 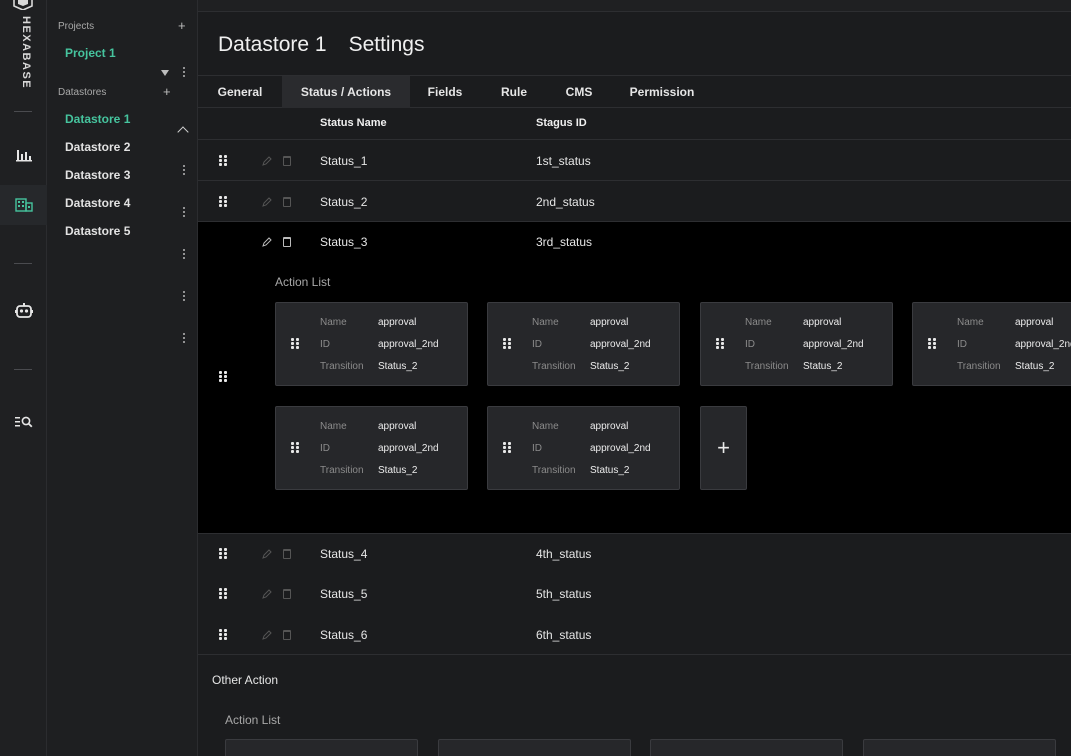 I want to click on add-project-button: +, so click(x=182, y=25).